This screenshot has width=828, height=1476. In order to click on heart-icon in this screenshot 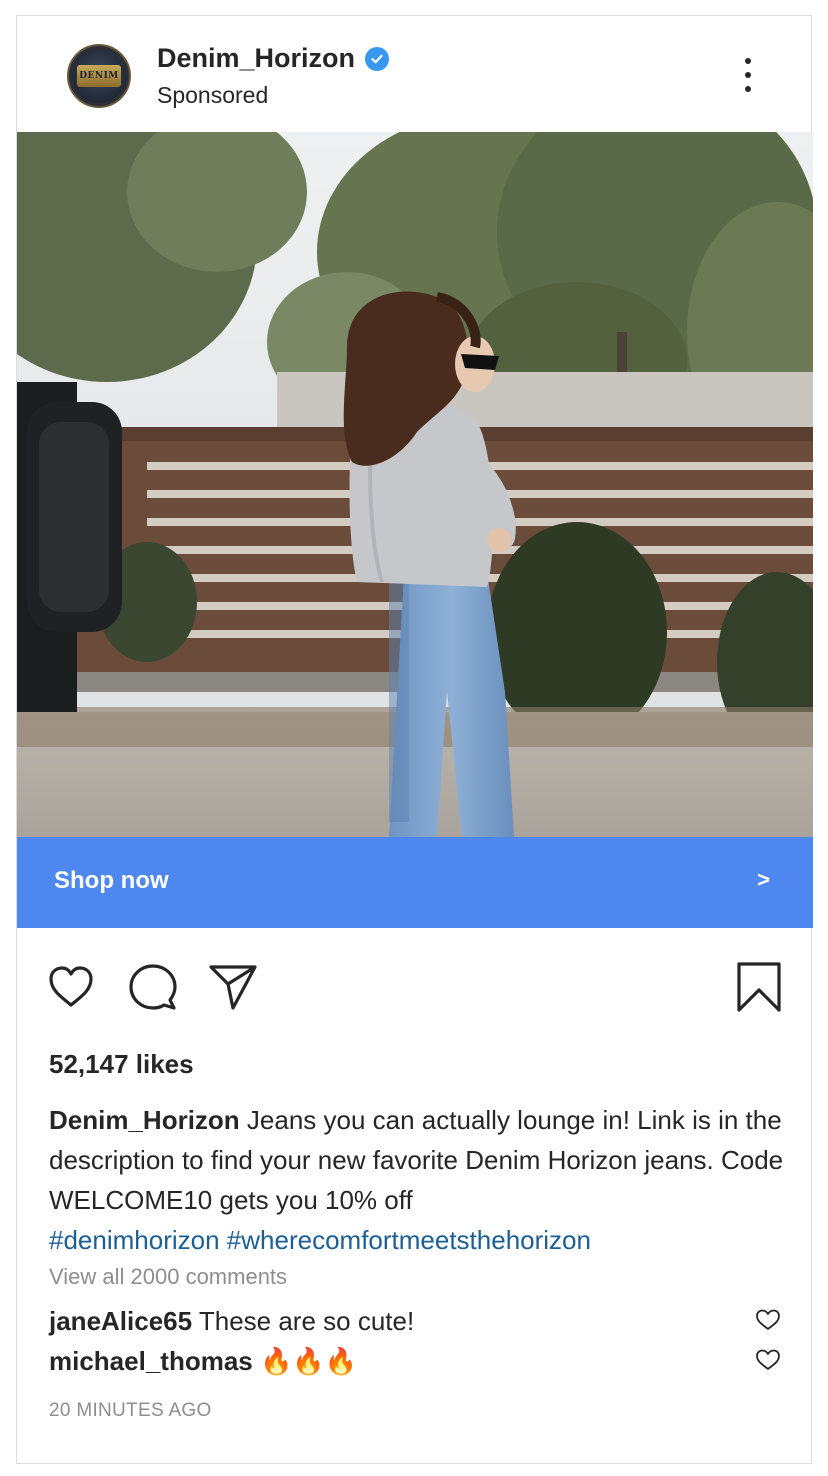, I will do `click(71, 987)`.